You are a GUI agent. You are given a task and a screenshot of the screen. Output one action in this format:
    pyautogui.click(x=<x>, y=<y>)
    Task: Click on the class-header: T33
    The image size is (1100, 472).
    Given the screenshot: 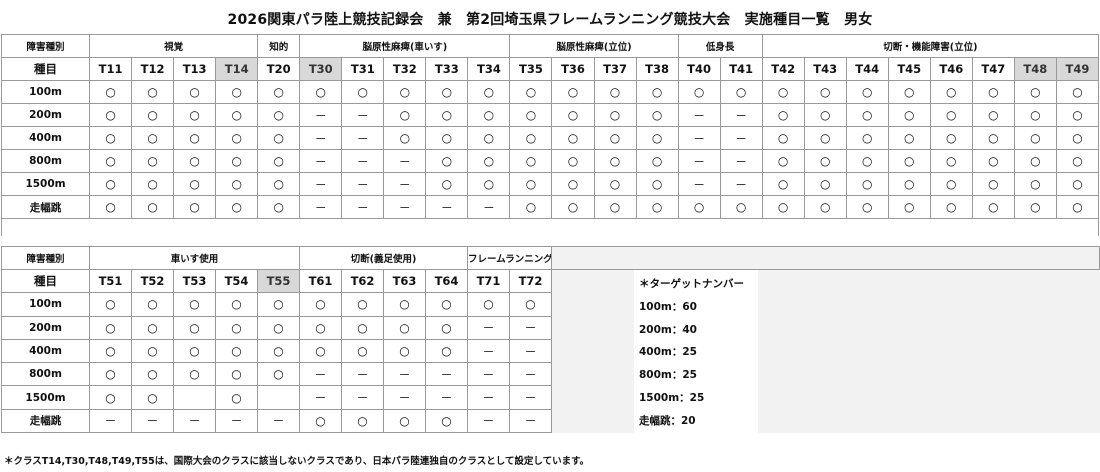 What is the action you would take?
    pyautogui.click(x=447, y=69)
    